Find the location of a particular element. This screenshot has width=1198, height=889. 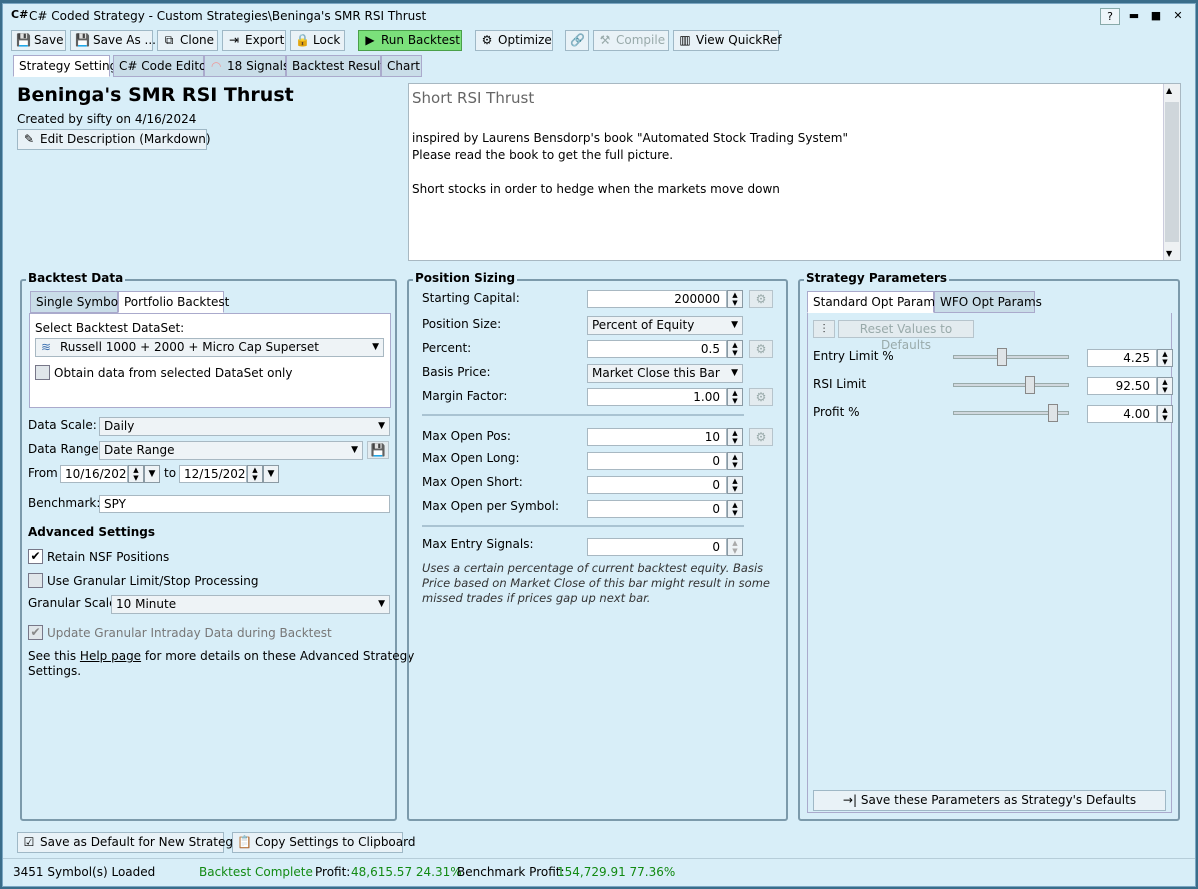

max-open-pos-input: 10 is located at coordinates (657, 437).